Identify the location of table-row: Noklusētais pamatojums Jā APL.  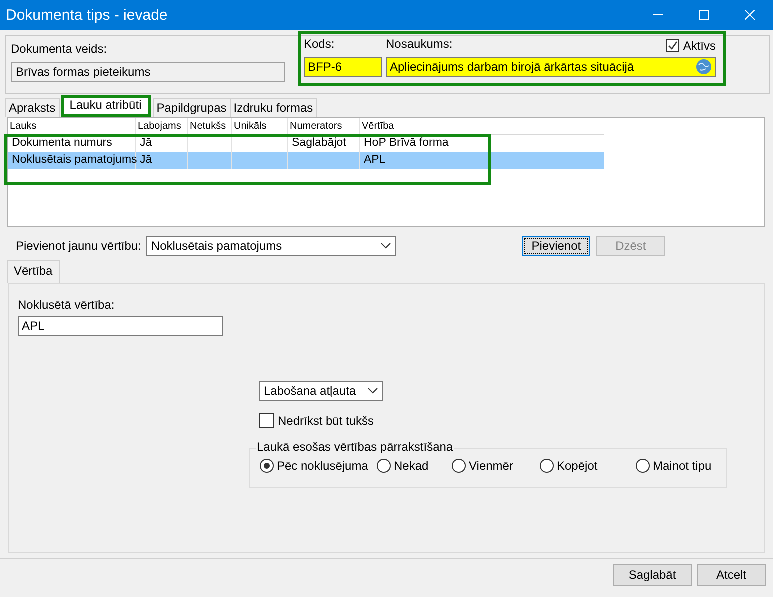
(306, 160).